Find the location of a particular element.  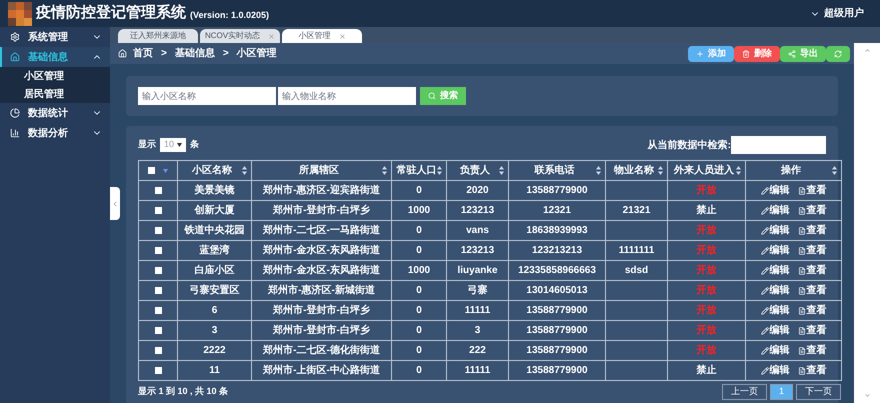

sidebar-item: 数据统计 is located at coordinates (55, 113).